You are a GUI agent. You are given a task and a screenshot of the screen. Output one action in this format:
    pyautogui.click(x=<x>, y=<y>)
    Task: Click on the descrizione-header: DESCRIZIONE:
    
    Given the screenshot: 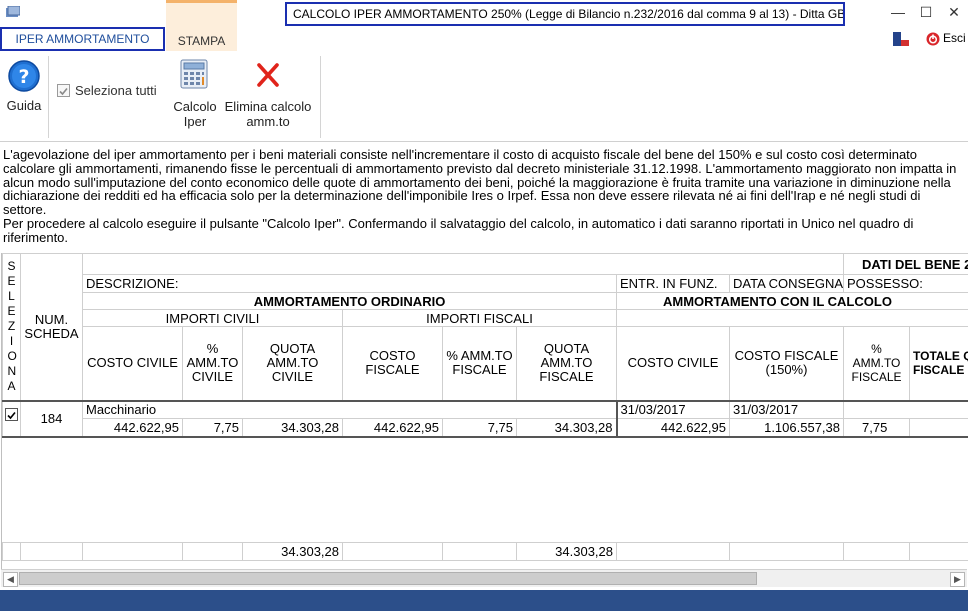 What is the action you would take?
    pyautogui.click(x=349, y=283)
    